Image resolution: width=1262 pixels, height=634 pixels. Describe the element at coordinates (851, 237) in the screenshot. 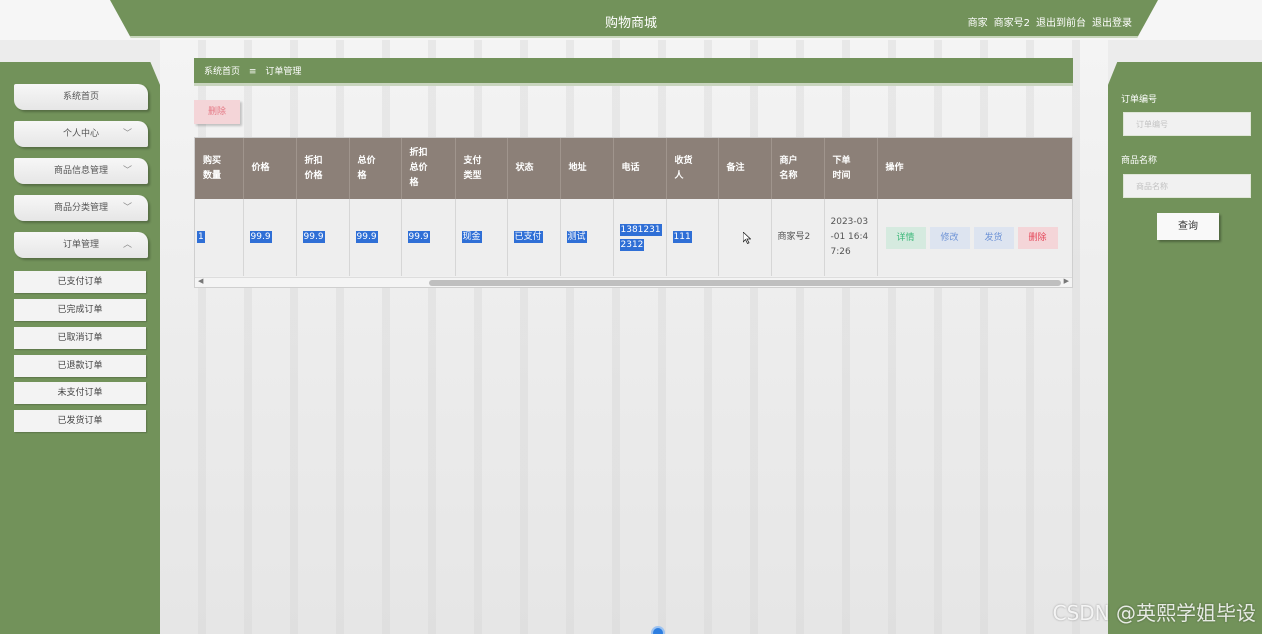

I see `cell-order-time: 2023-03 -01 16:4 7:26` at that location.